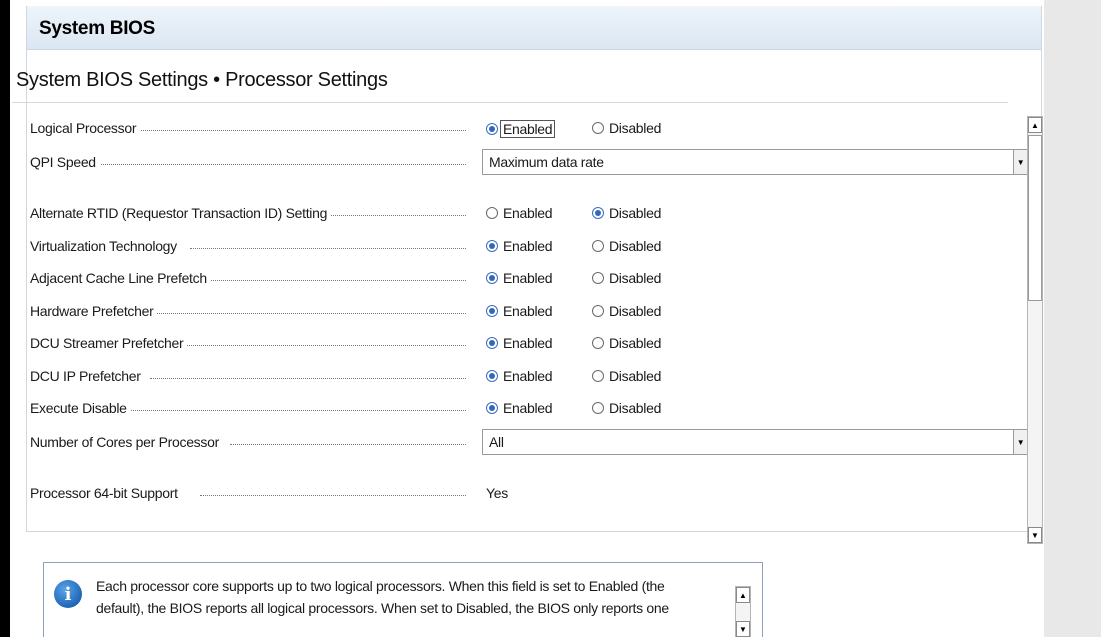 Image resolution: width=1101 pixels, height=637 pixels. I want to click on radio-execute-disable-disabled: Disabled, so click(626, 408).